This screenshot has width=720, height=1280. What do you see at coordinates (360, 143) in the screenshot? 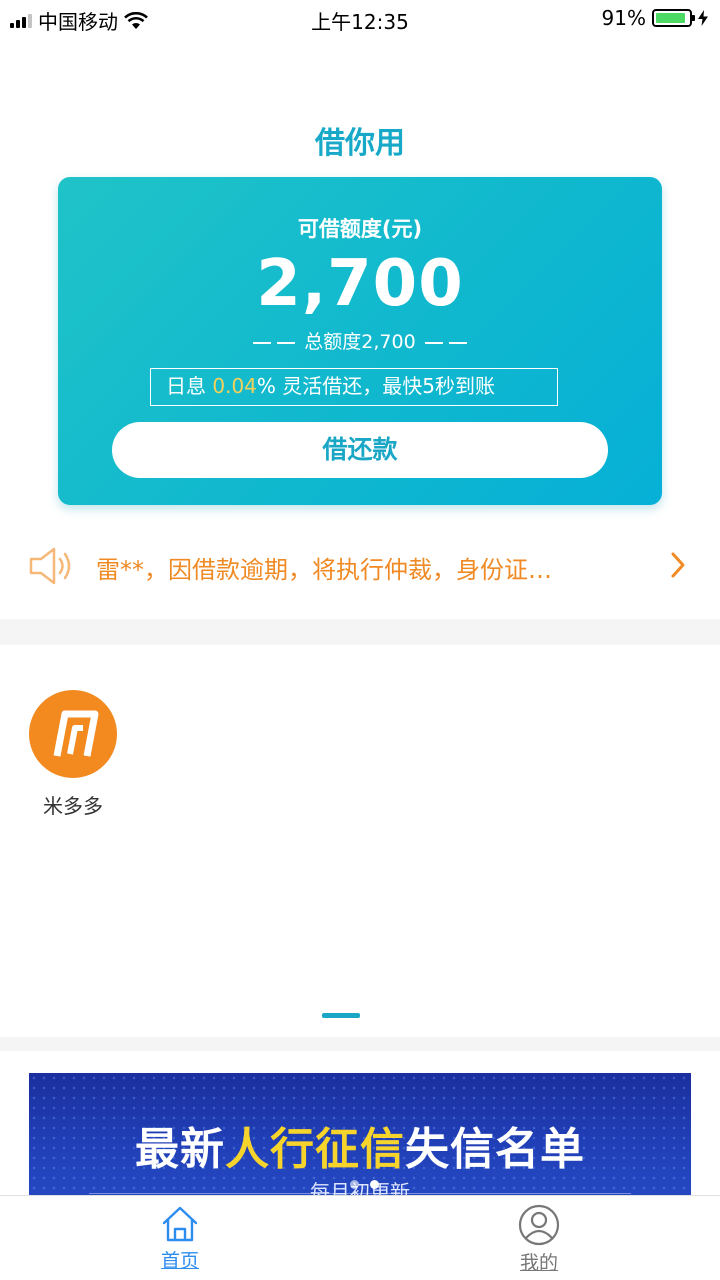
I see `page-title: 借你用` at bounding box center [360, 143].